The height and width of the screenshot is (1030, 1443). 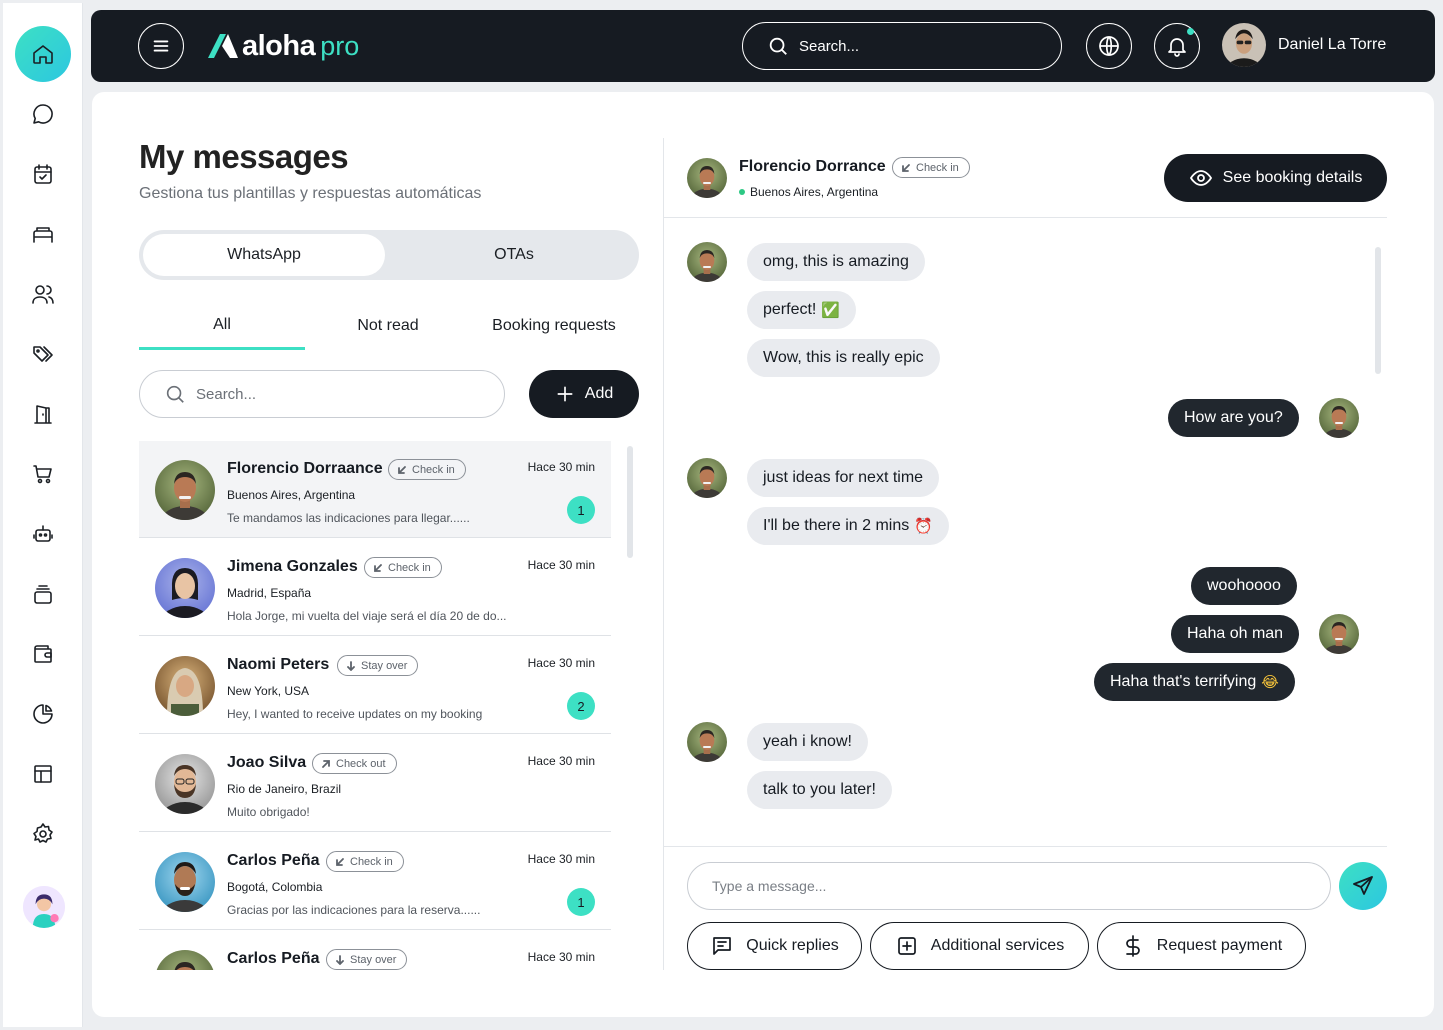 I want to click on tab-all: All, so click(x=222, y=326).